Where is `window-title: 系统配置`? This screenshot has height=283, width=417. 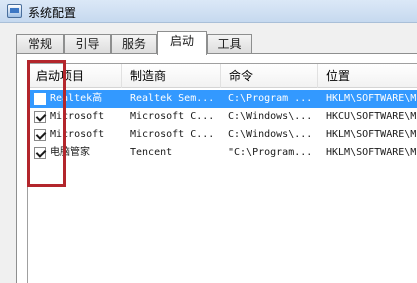 window-title: 系统配置 is located at coordinates (52, 13).